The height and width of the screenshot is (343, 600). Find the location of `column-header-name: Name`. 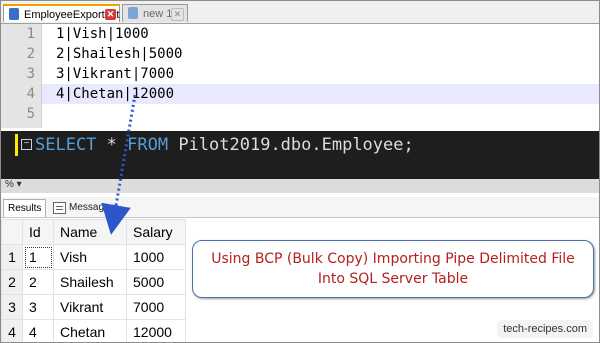

column-header-name: Name is located at coordinates (90, 232).